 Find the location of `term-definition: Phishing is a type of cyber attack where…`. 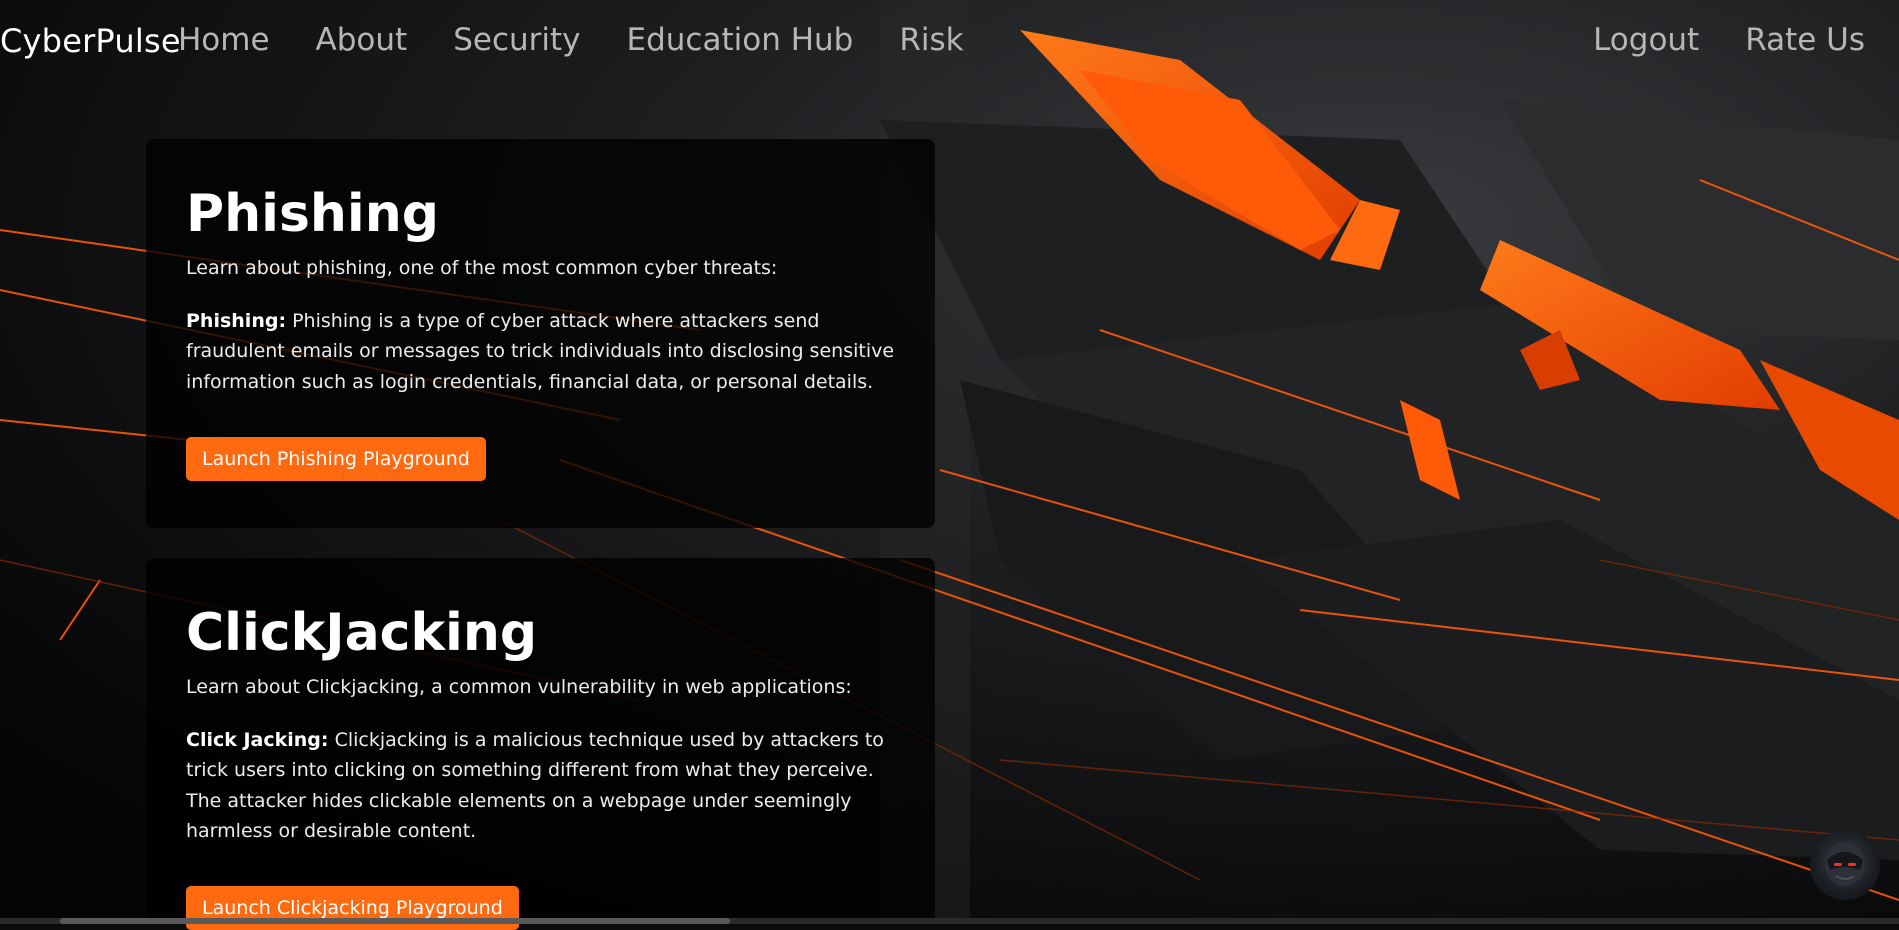

term-definition: Phishing is a type of cyber attack where… is located at coordinates (540, 351).